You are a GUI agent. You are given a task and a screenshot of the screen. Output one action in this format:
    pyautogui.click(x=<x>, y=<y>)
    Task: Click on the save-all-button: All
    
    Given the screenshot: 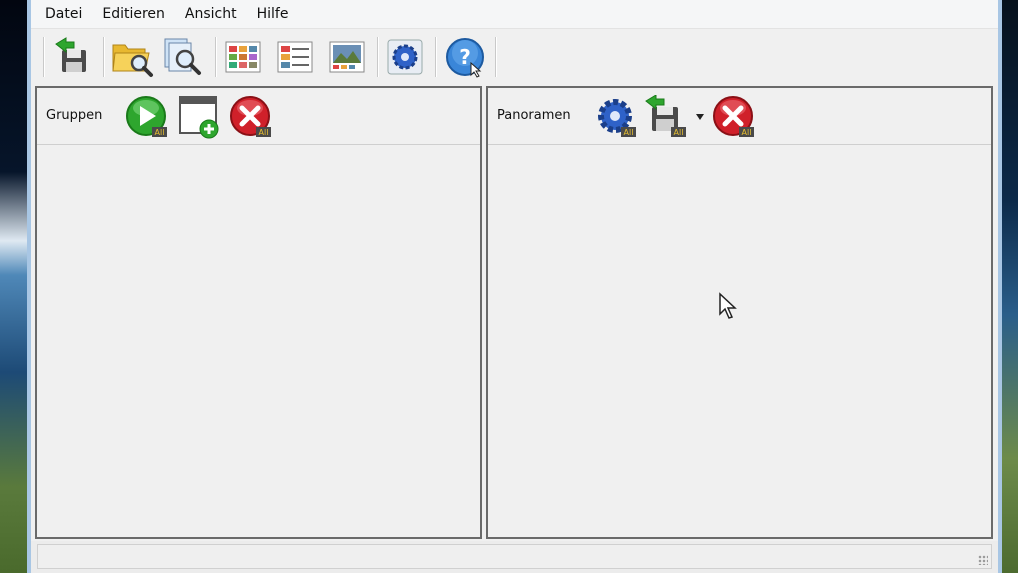 What is the action you would take?
    pyautogui.click(x=666, y=116)
    